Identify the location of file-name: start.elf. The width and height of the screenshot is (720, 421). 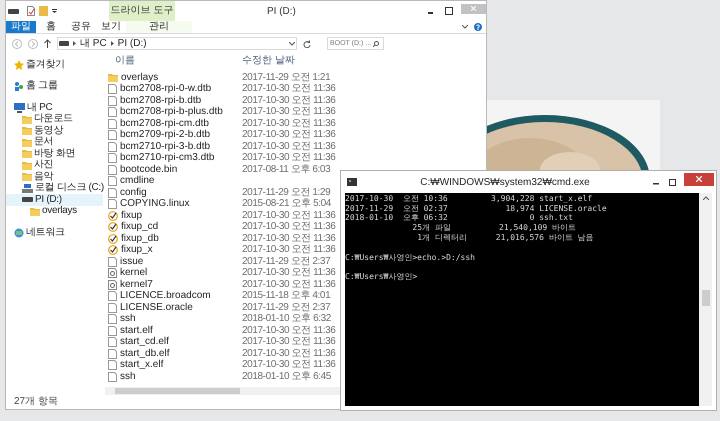
(136, 331).